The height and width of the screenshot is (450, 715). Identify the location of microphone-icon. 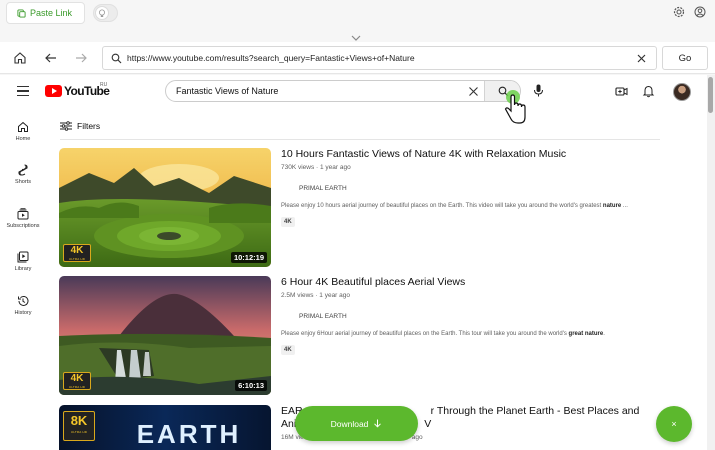
(538, 90).